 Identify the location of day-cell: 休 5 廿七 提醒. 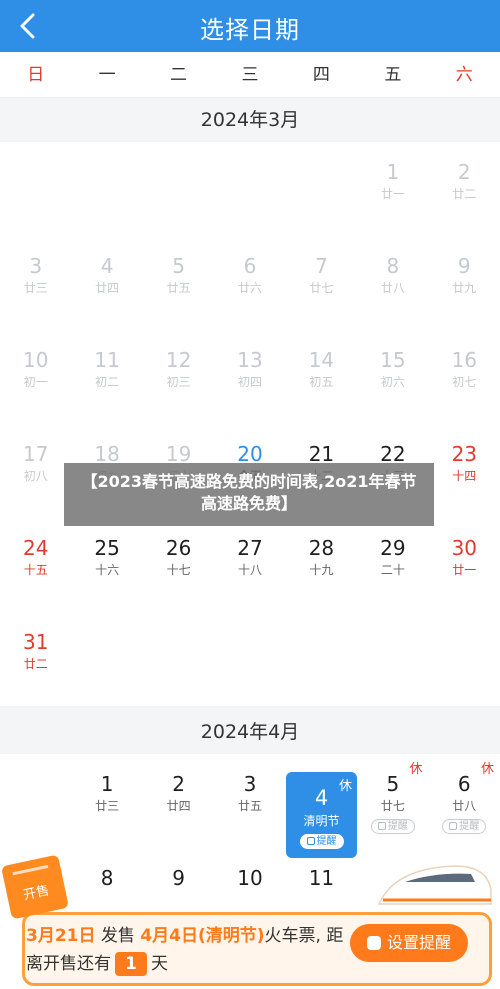
(392, 800).